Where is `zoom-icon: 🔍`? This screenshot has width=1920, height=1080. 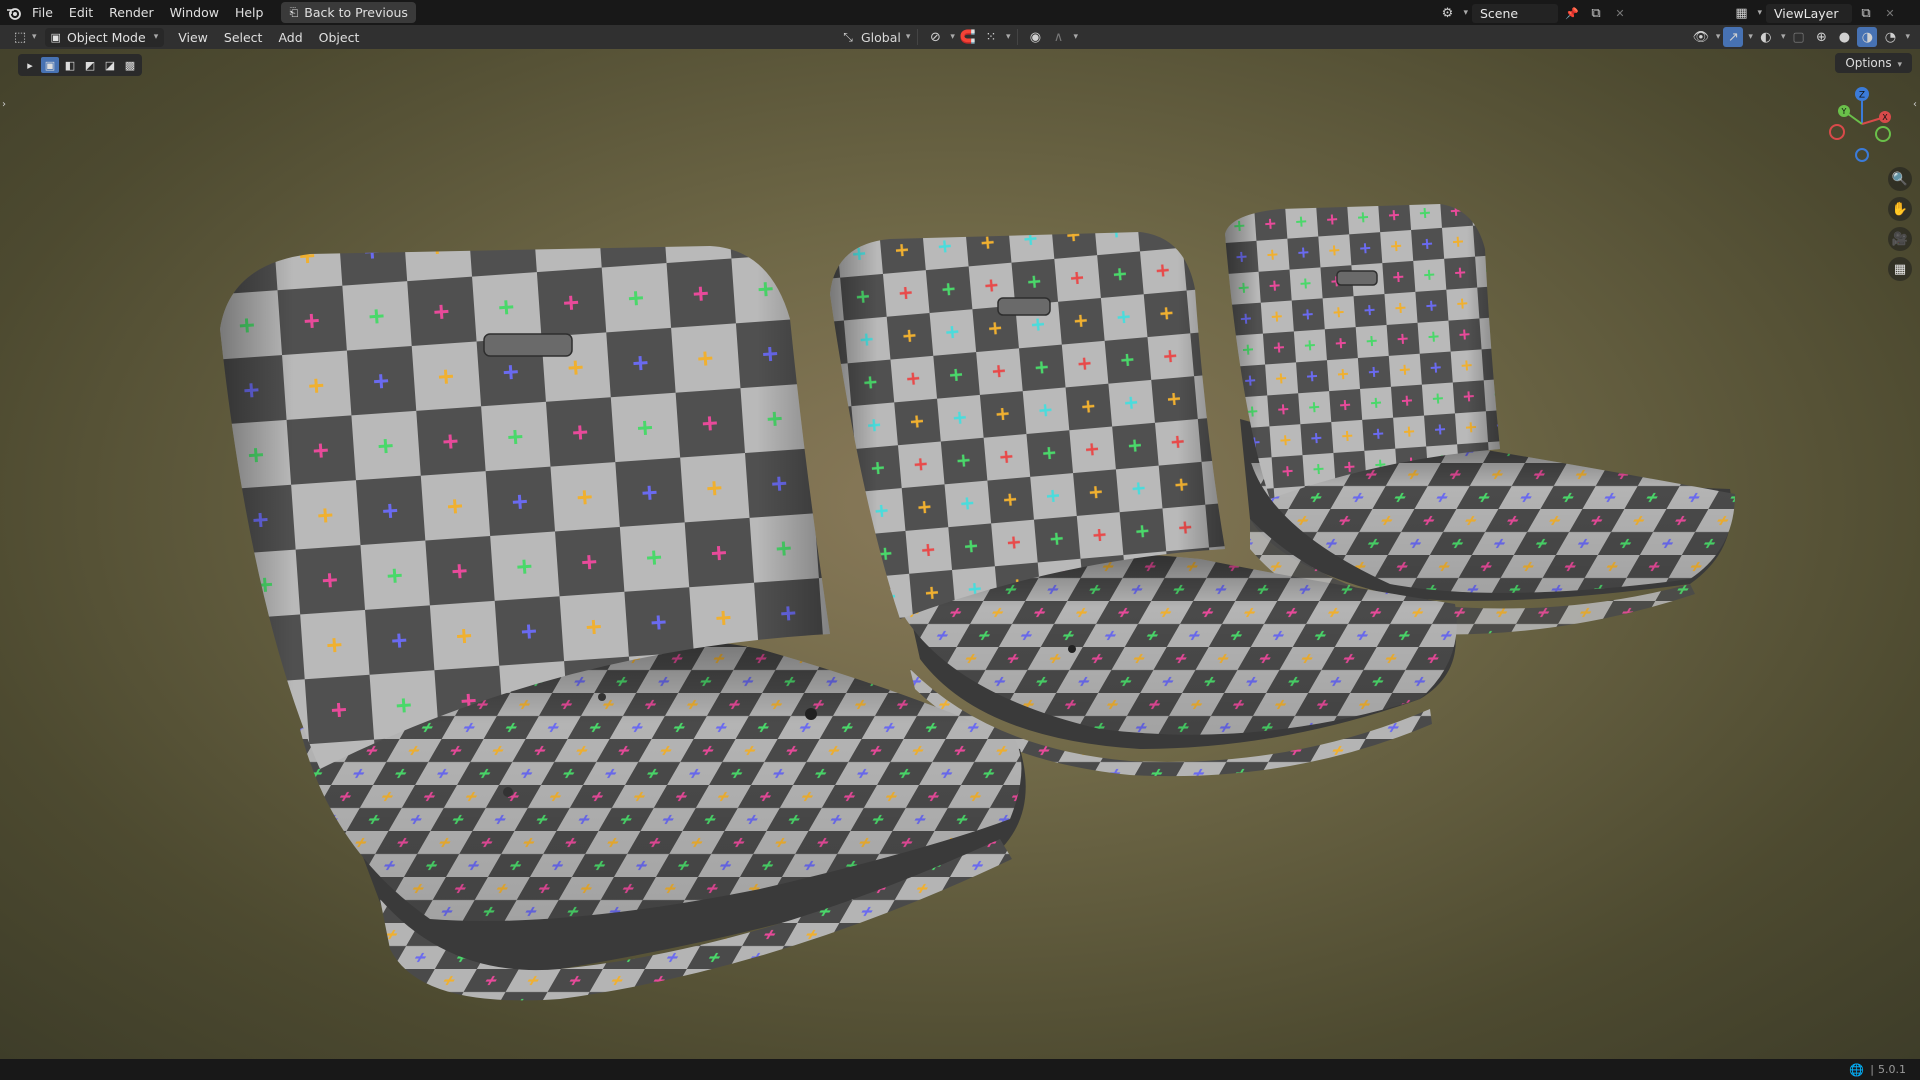 zoom-icon: 🔍 is located at coordinates (1900, 179).